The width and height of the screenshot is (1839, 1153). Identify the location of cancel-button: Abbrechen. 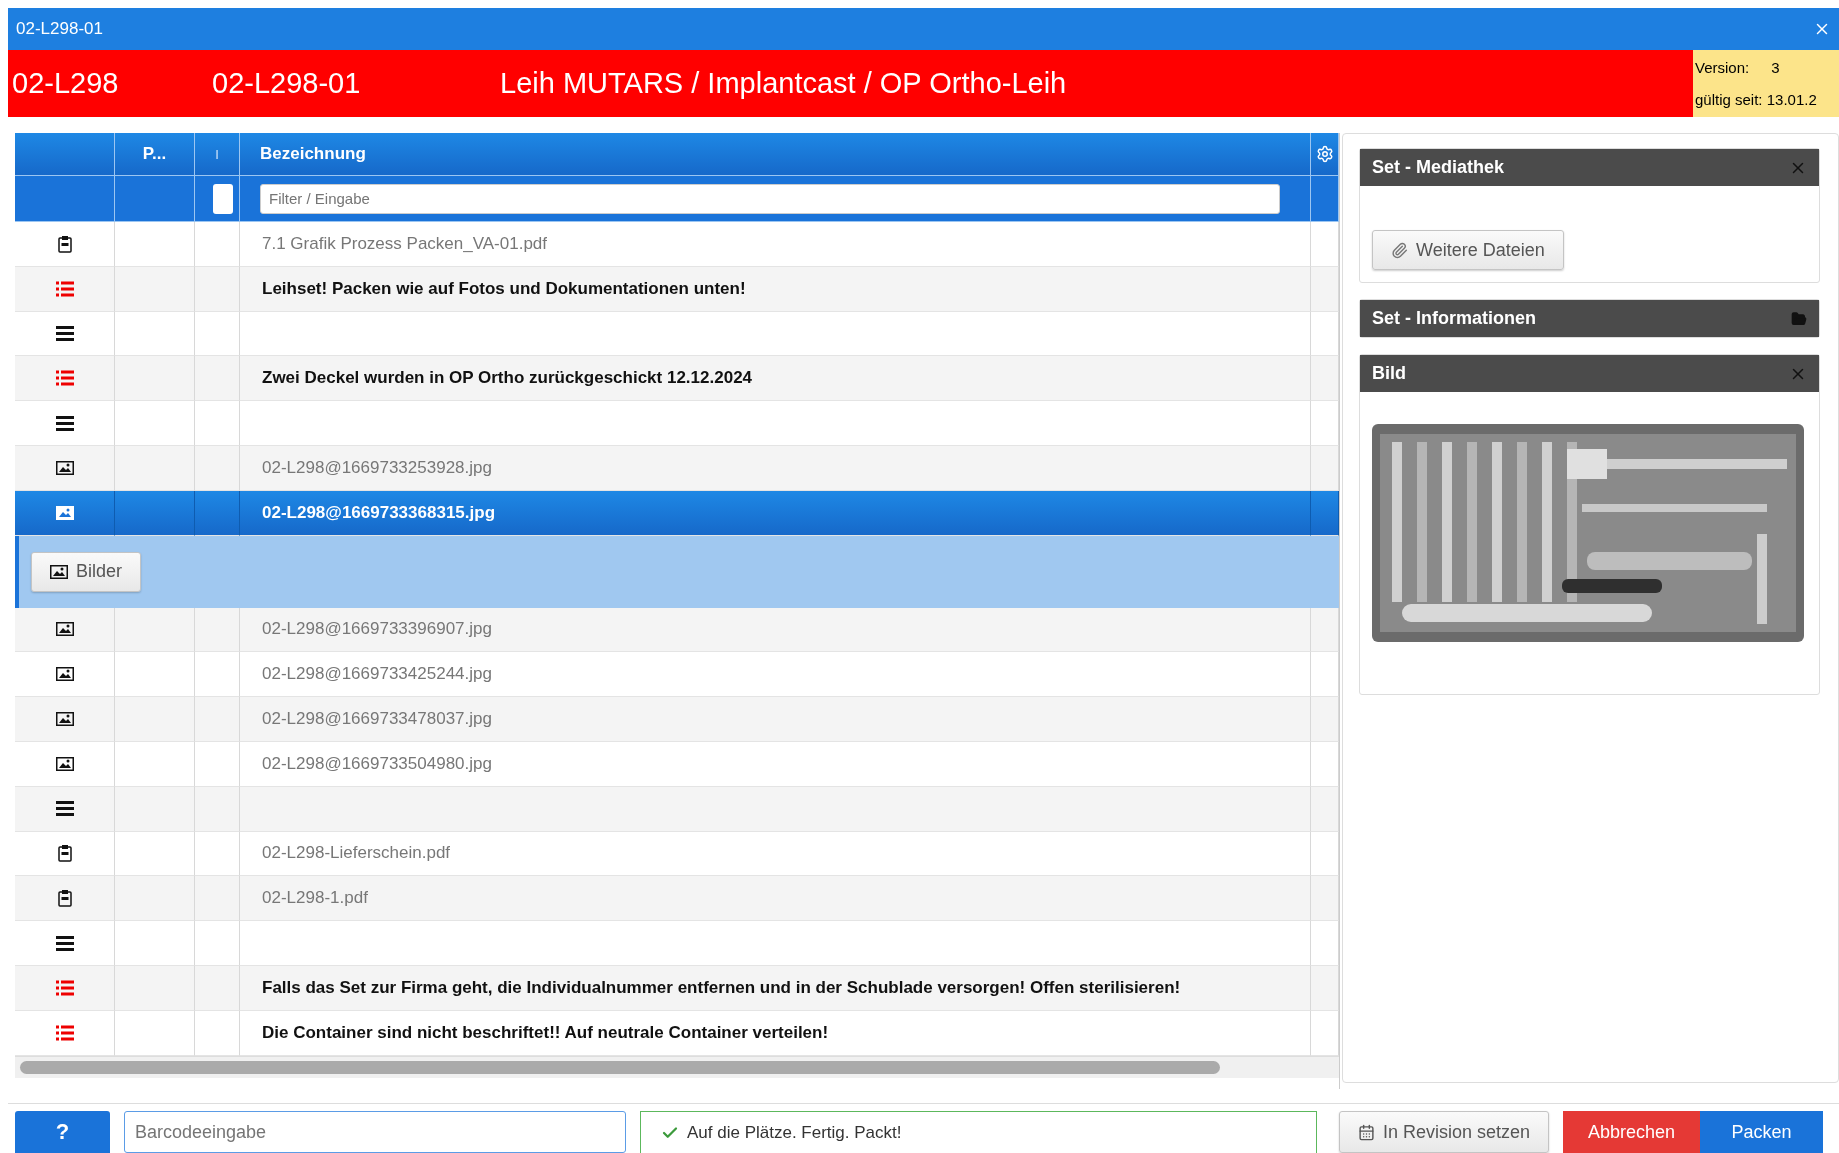
(1632, 1132).